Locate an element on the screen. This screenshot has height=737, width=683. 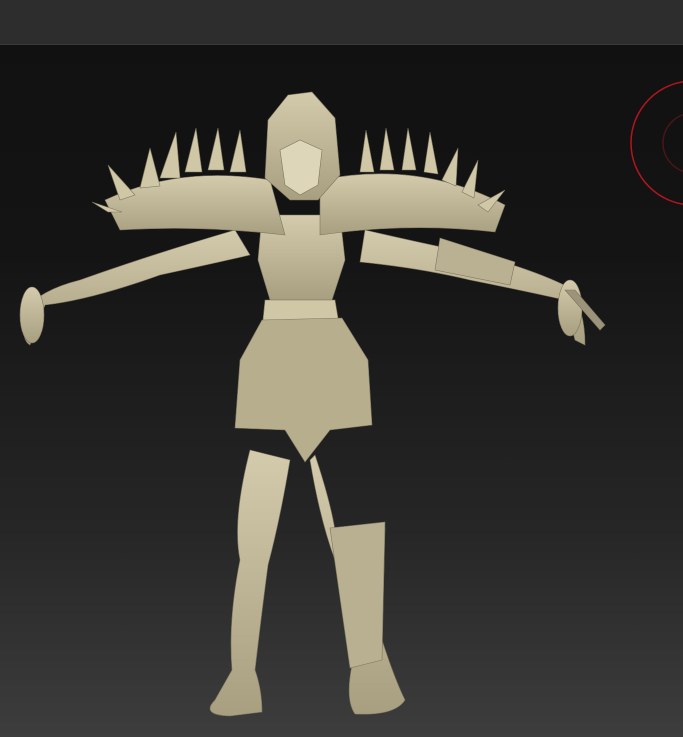
rotation-gizmo-icon is located at coordinates (656, 143).